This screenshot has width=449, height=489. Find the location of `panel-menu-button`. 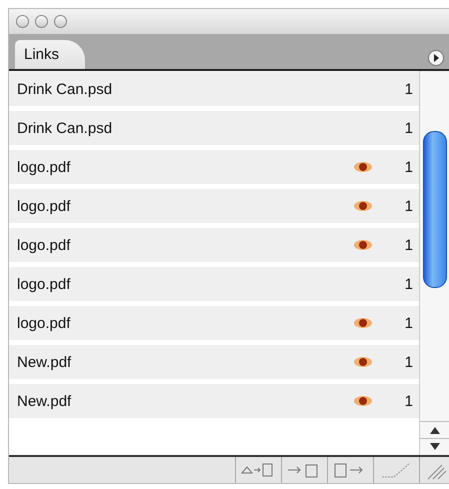

panel-menu-button is located at coordinates (436, 58).